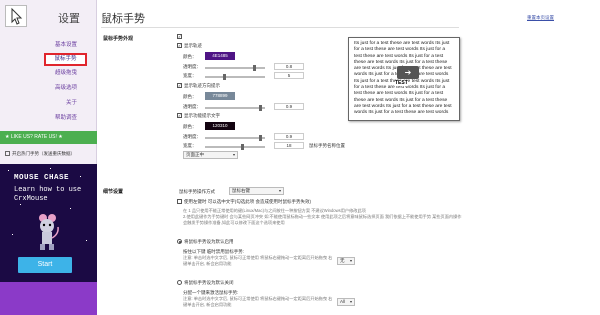  I want to click on action-width-label: 宽度：, so click(190, 145).